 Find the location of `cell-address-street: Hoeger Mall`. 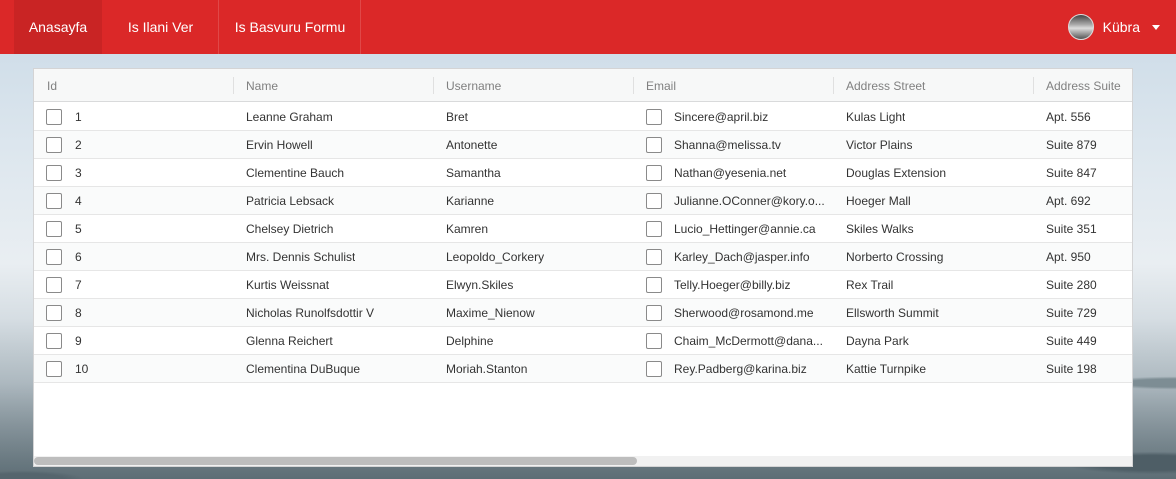

cell-address-street: Hoeger Mall is located at coordinates (878, 201).